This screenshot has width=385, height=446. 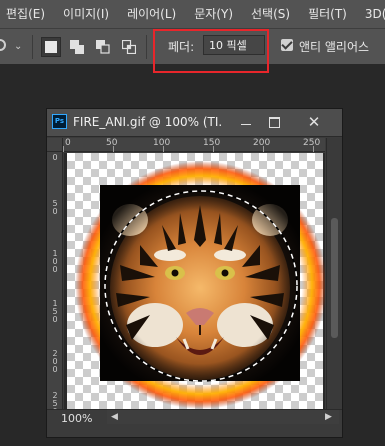 I want to click on document-titlebar: Ps FIRE_ANI.gif @ 100% (TI... ✕, so click(x=194, y=123).